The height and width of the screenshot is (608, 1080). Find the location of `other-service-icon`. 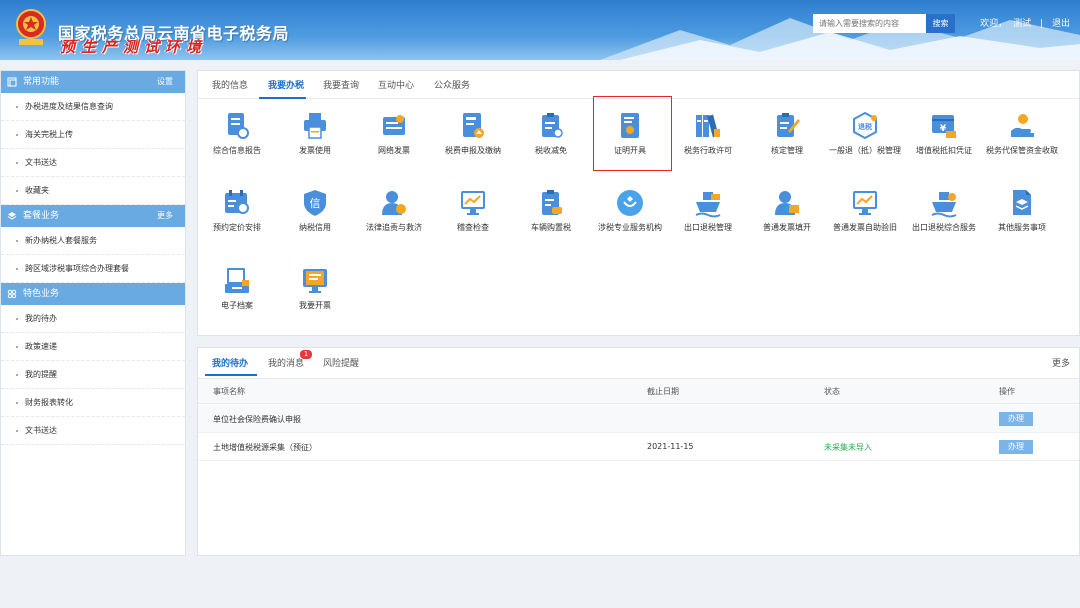

other-service-icon is located at coordinates (1022, 202).